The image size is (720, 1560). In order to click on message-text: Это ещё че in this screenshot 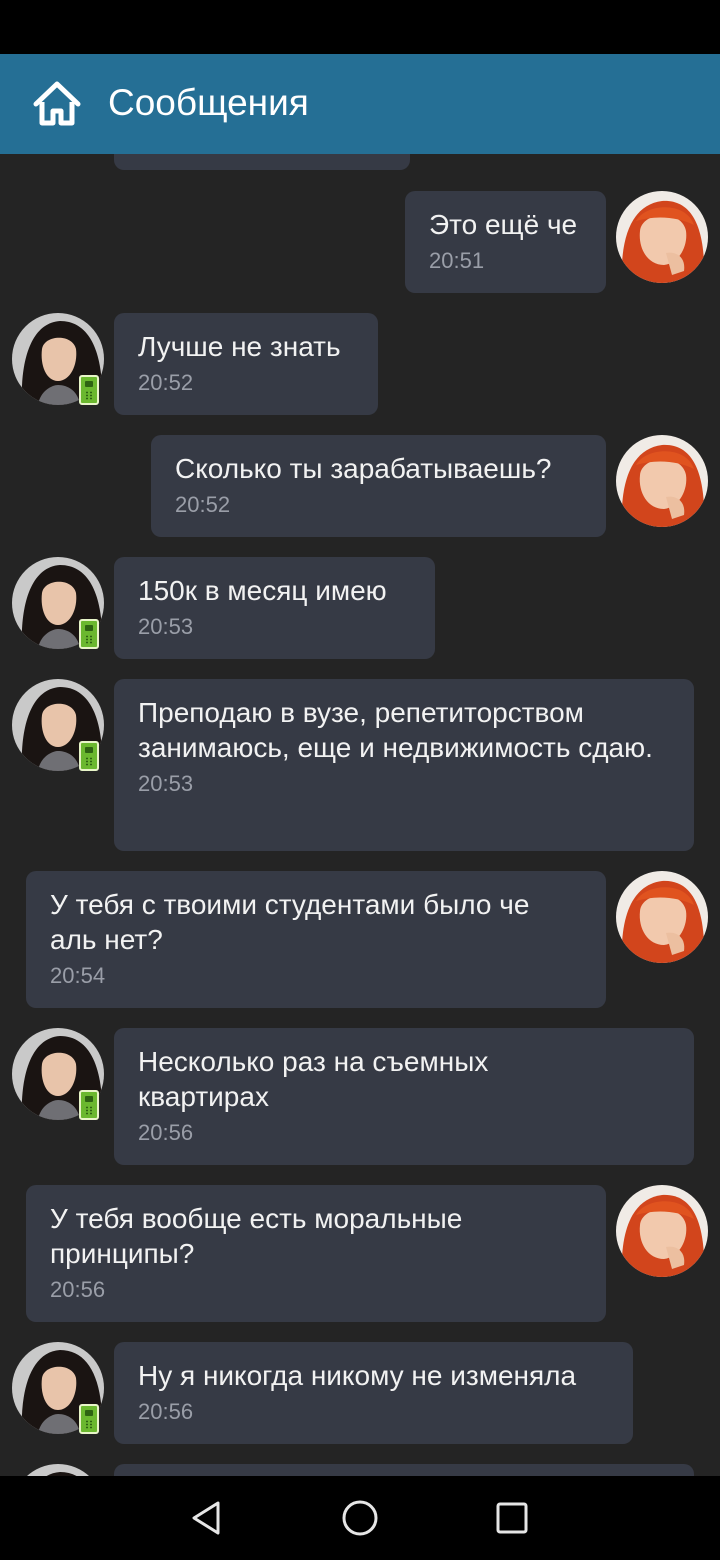, I will do `click(503, 224)`.